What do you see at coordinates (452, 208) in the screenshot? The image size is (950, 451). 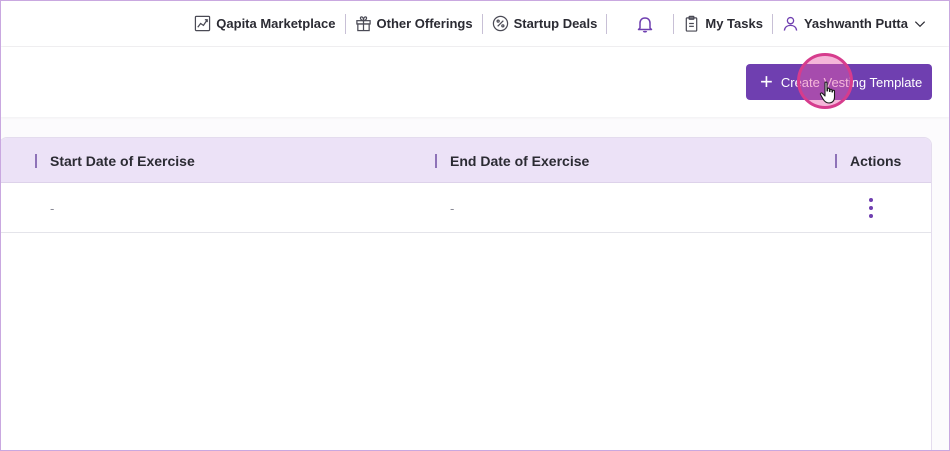 I see `cell-end-date: -` at bounding box center [452, 208].